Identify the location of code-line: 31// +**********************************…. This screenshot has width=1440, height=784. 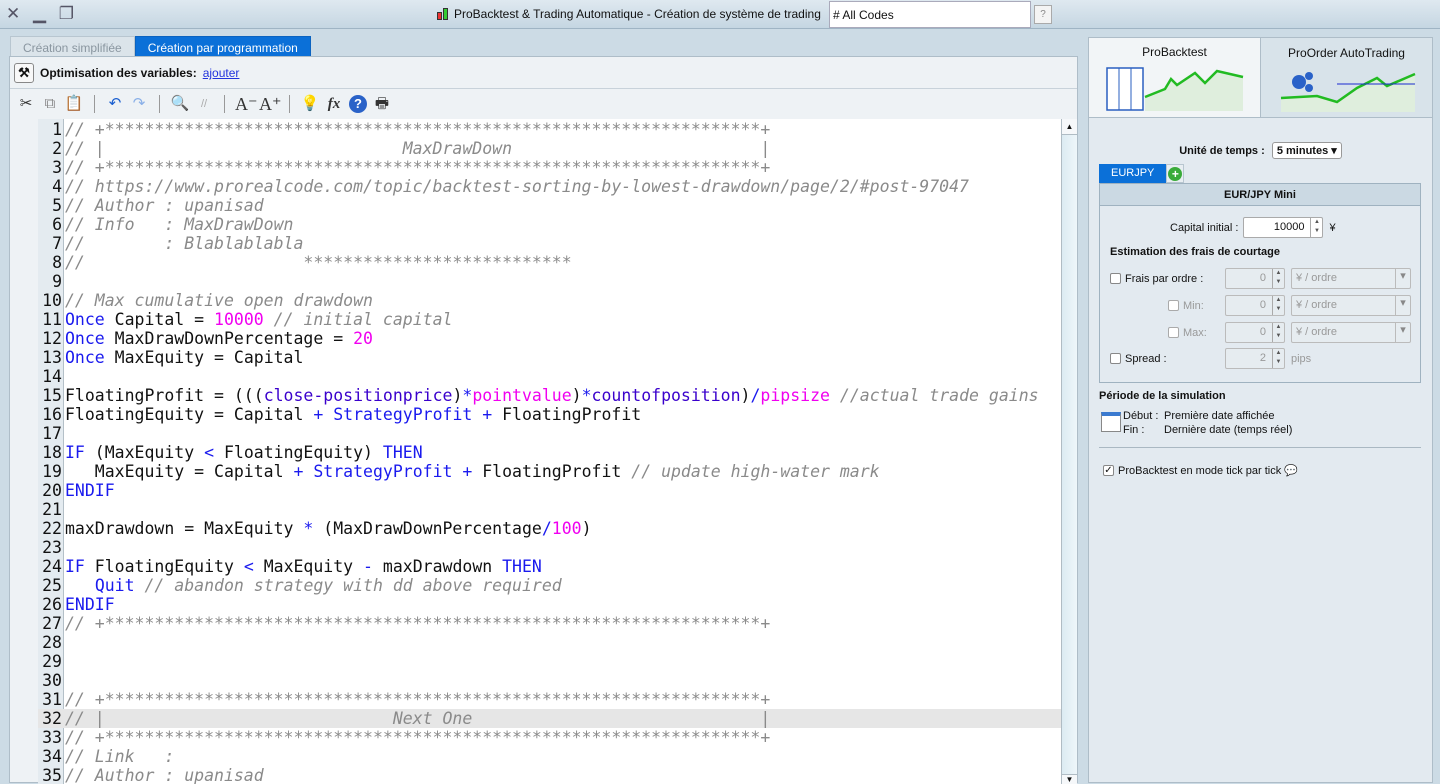
(549, 699).